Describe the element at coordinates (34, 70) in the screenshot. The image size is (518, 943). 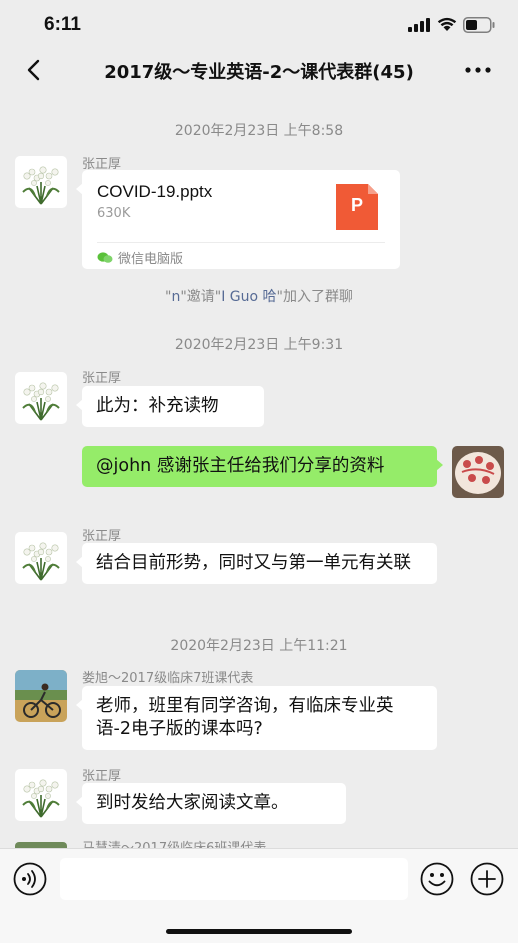
I see `back-arrow-icon` at that location.